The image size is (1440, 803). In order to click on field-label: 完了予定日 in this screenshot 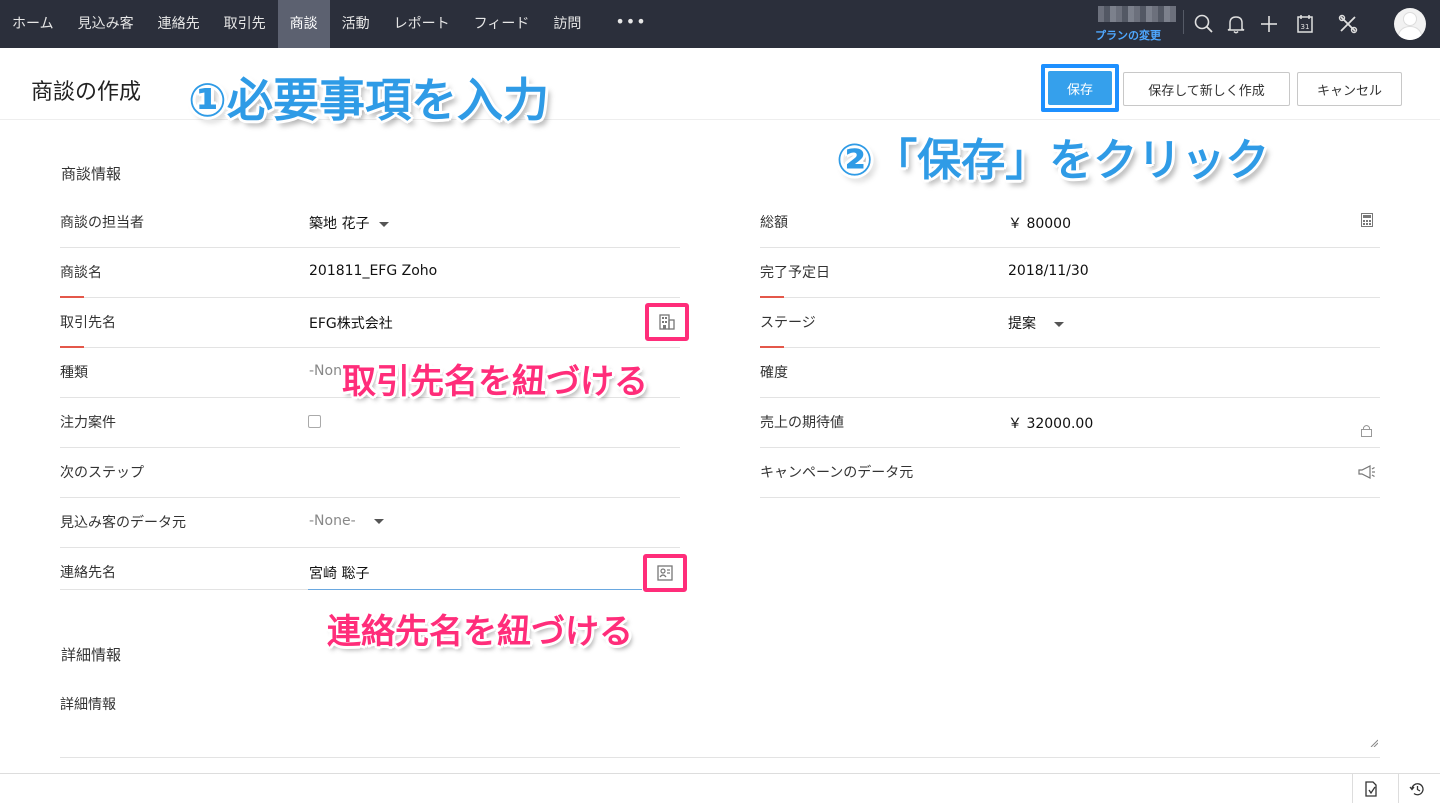, I will do `click(795, 273)`.